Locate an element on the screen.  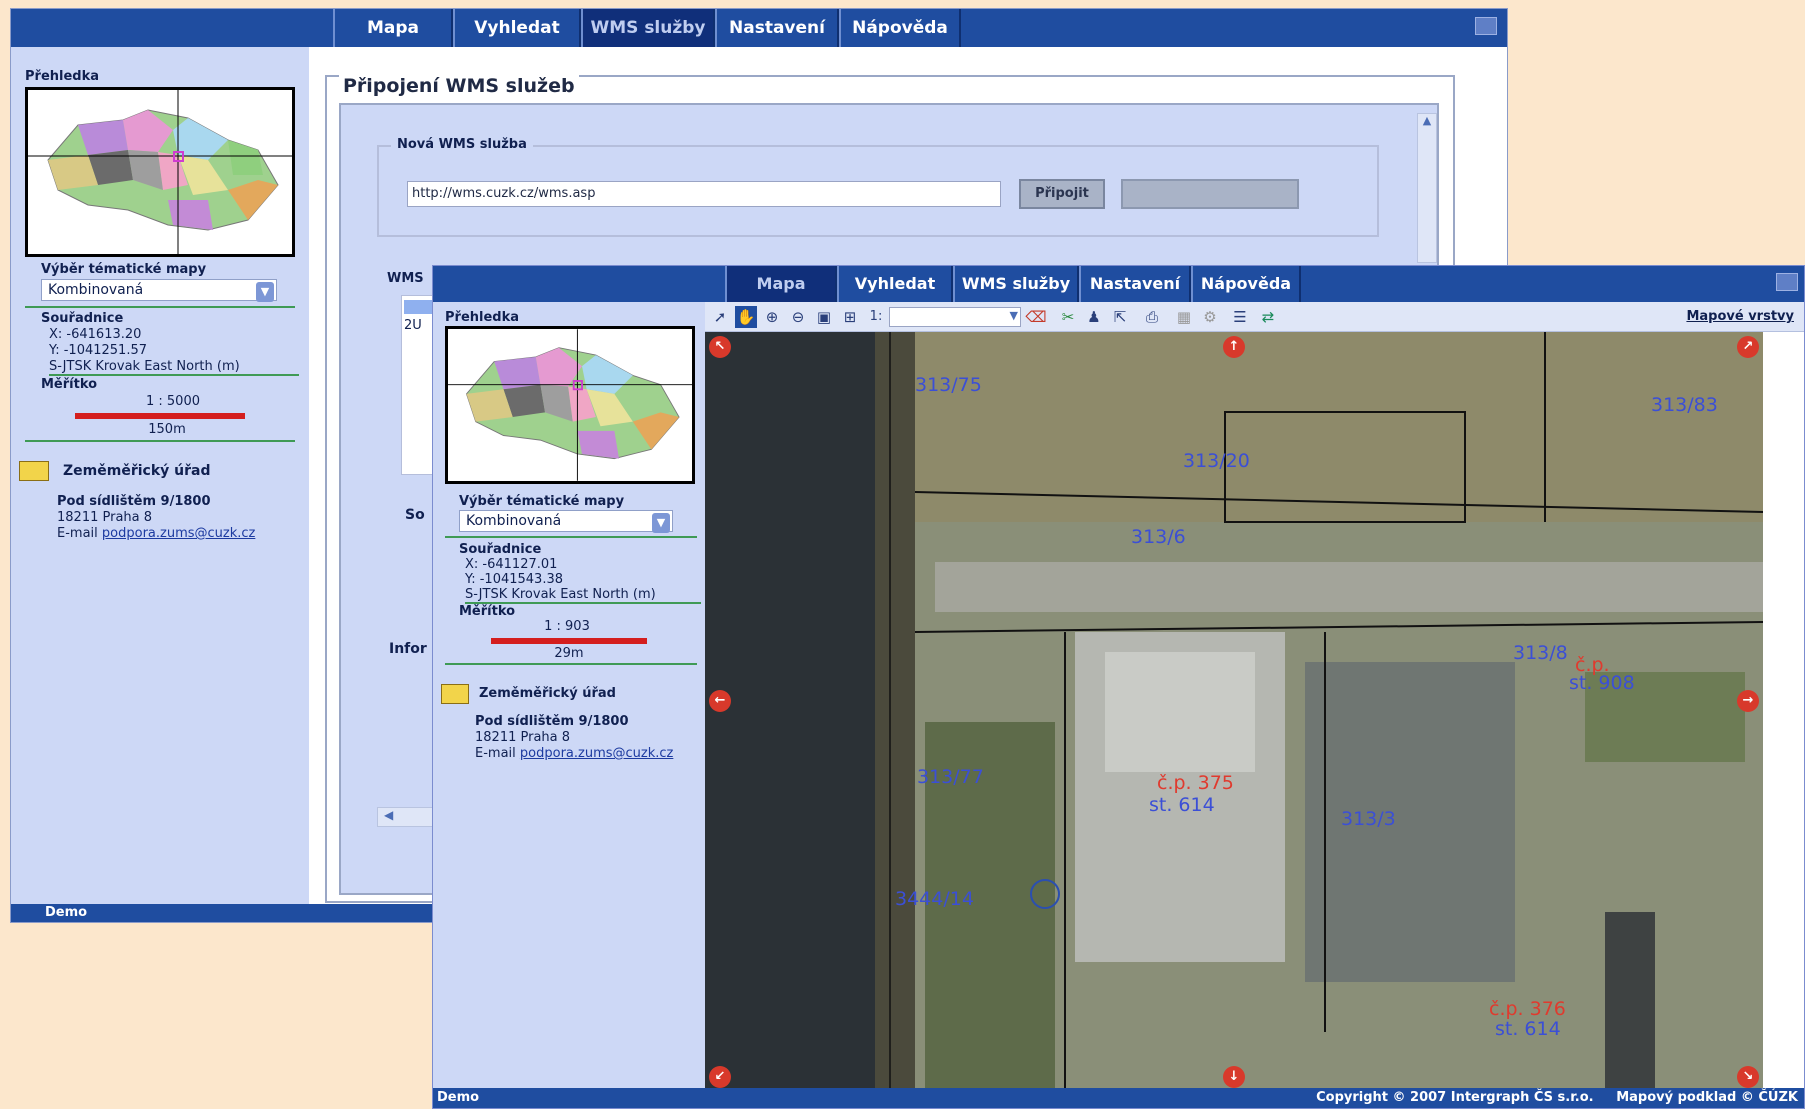
refresh-icon: ⇄ is located at coordinates (1268, 317).